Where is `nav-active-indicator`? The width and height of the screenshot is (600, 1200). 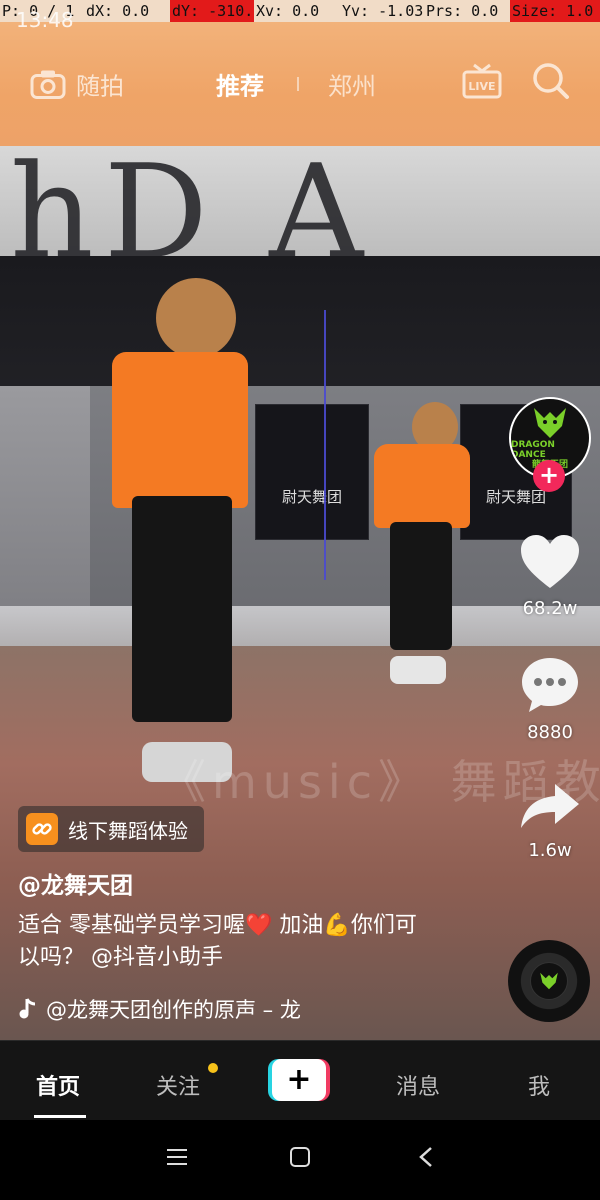 nav-active-indicator is located at coordinates (60, 1116).